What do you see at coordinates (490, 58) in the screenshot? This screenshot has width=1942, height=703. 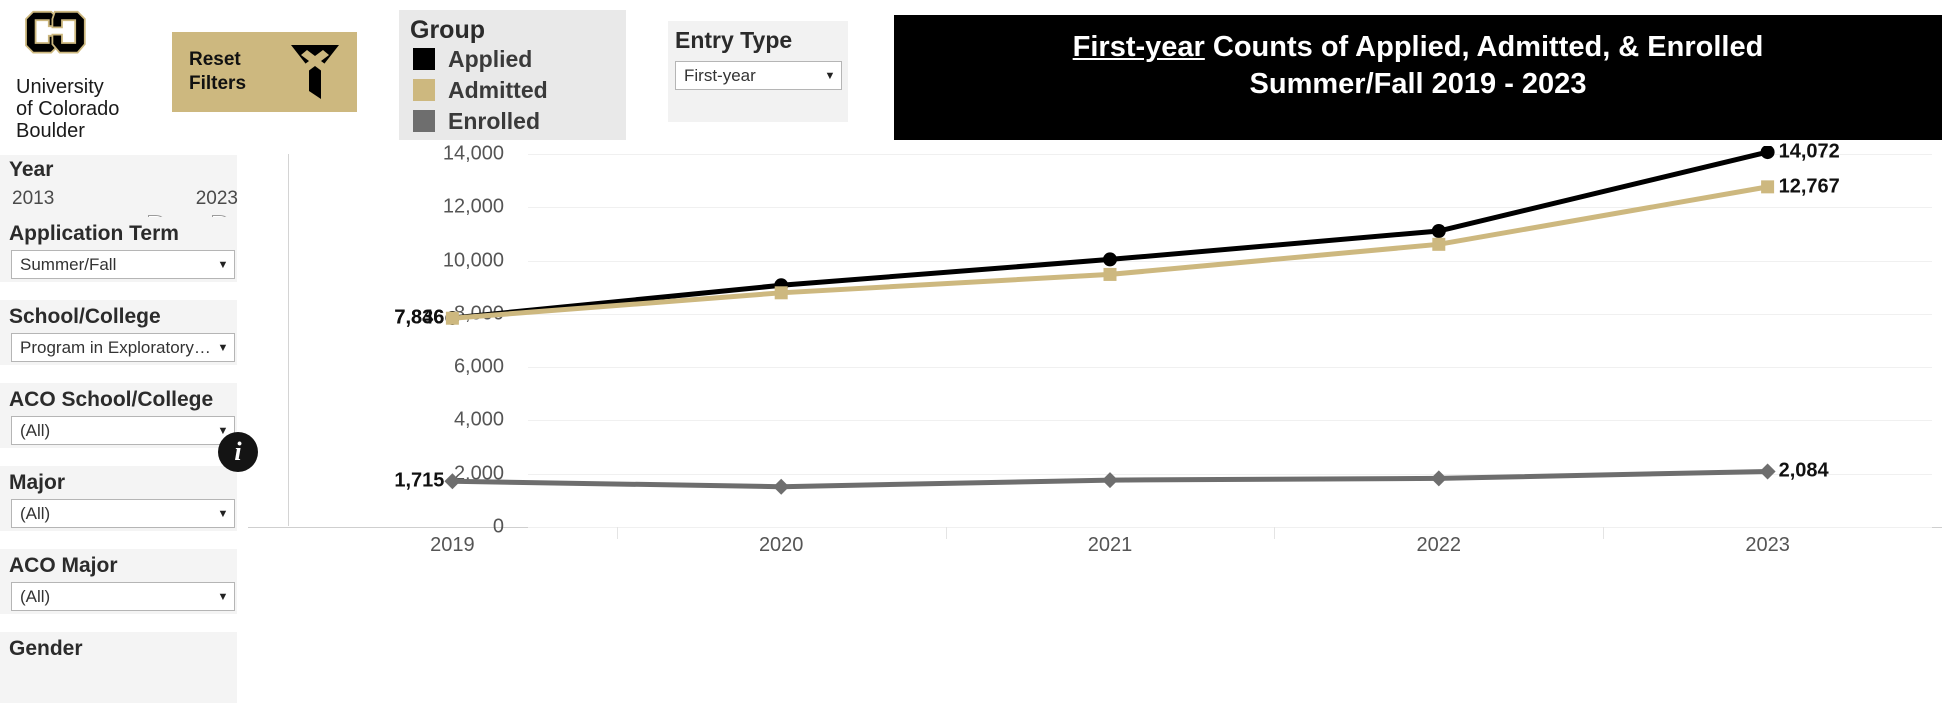 I see `legend-label-applied: Applied` at bounding box center [490, 58].